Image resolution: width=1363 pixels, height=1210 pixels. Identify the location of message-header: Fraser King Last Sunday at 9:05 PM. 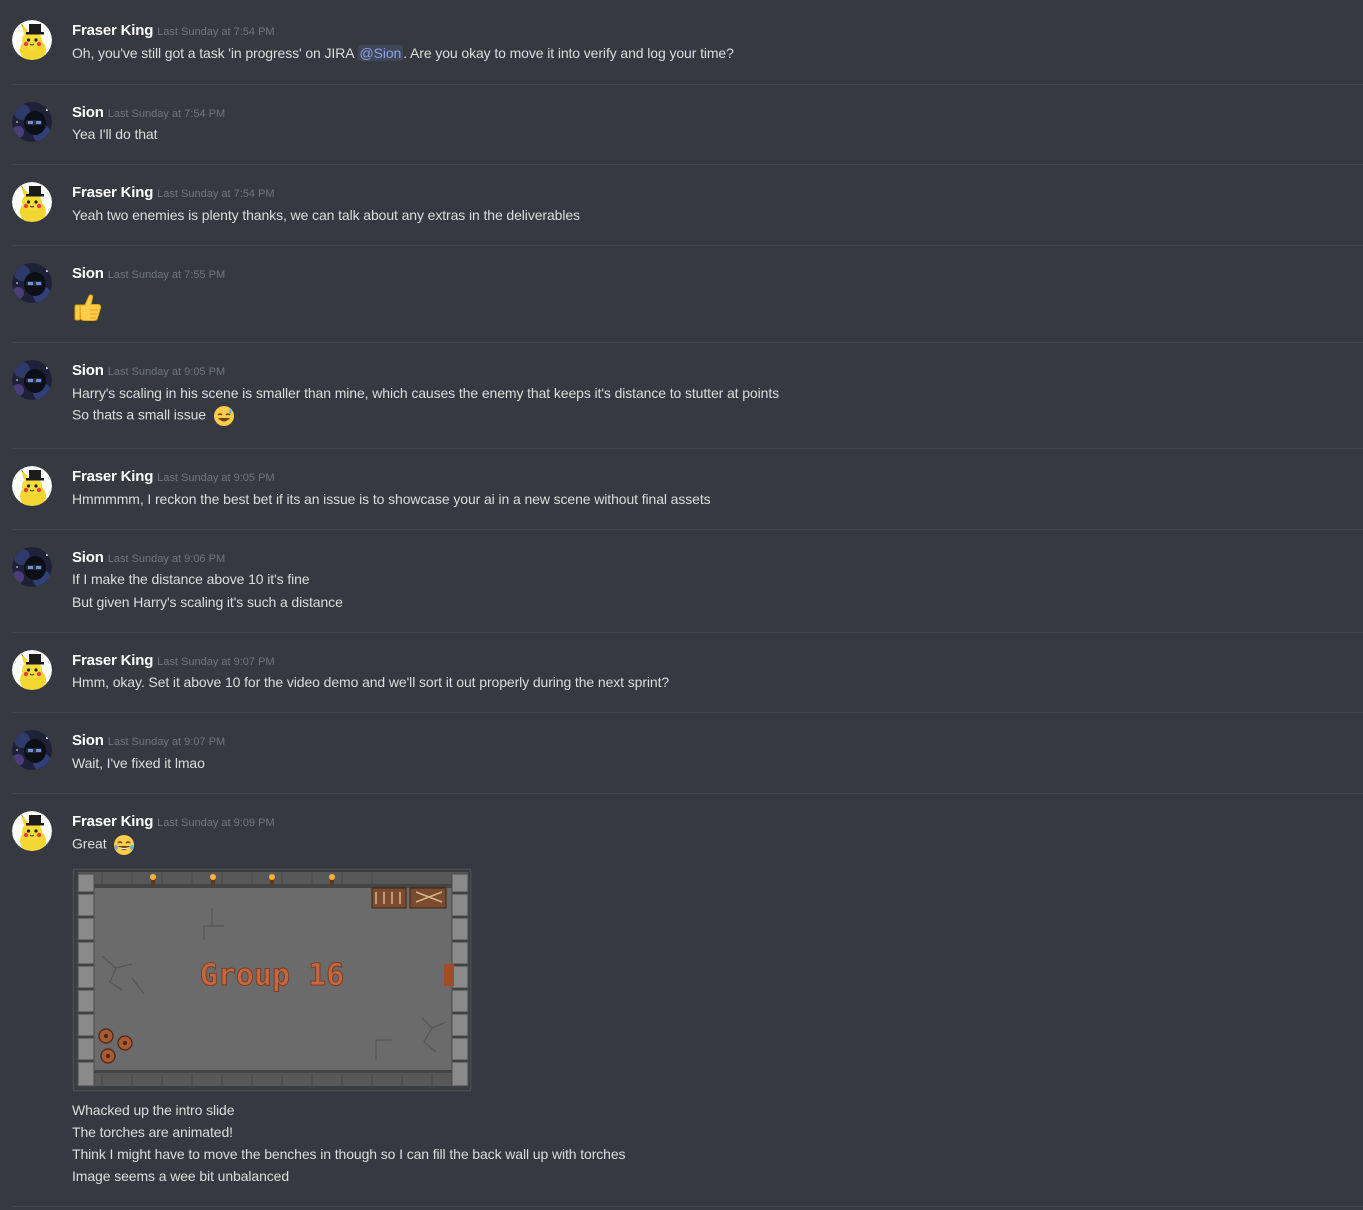
(173, 477).